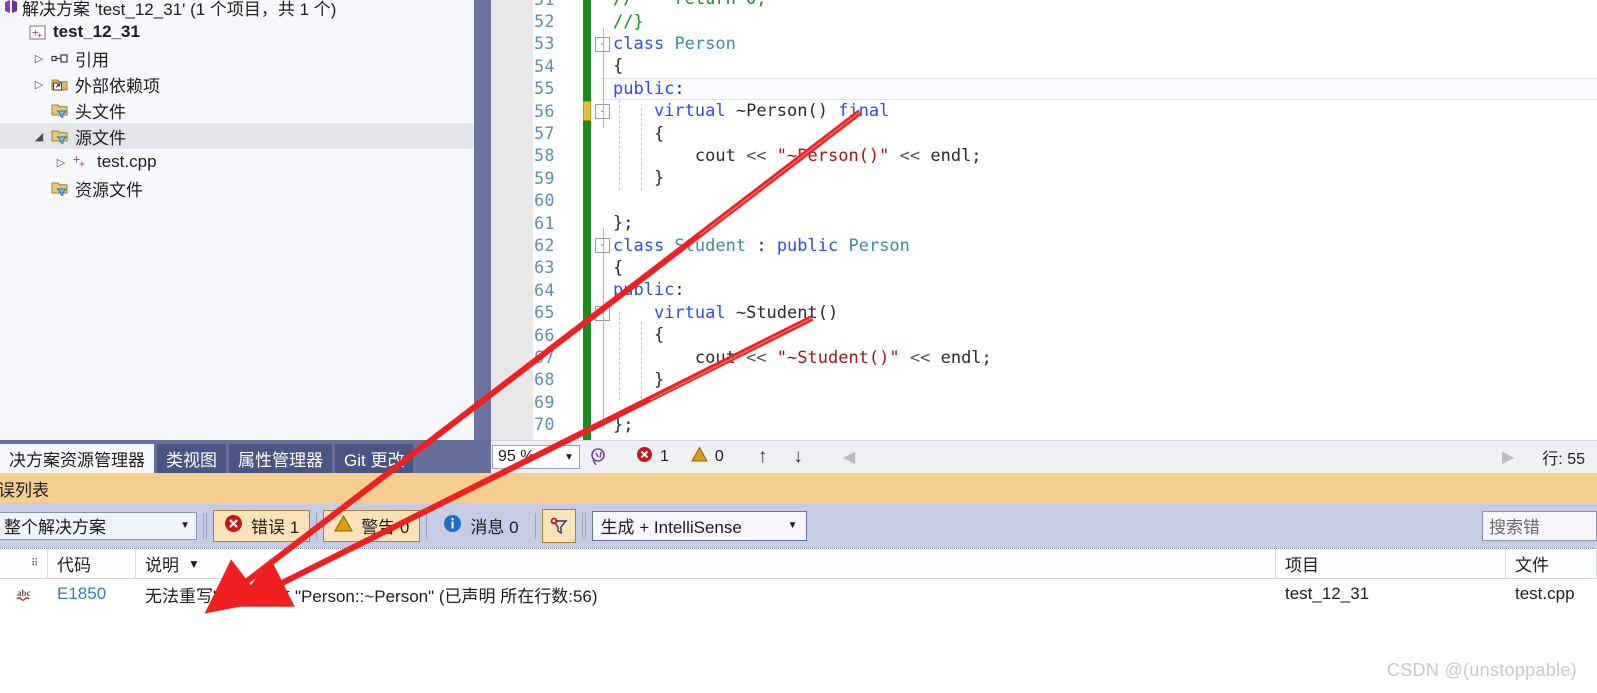  I want to click on filter-messages-button: 消息 0, so click(480, 526).